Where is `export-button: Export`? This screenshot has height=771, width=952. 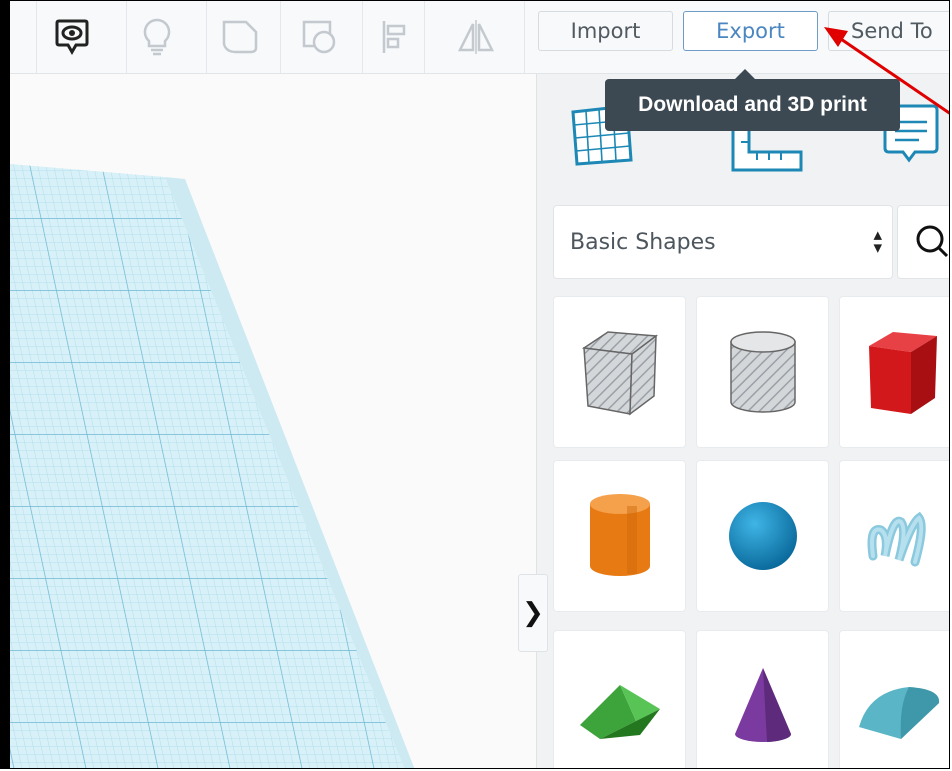
export-button: Export is located at coordinates (750, 31).